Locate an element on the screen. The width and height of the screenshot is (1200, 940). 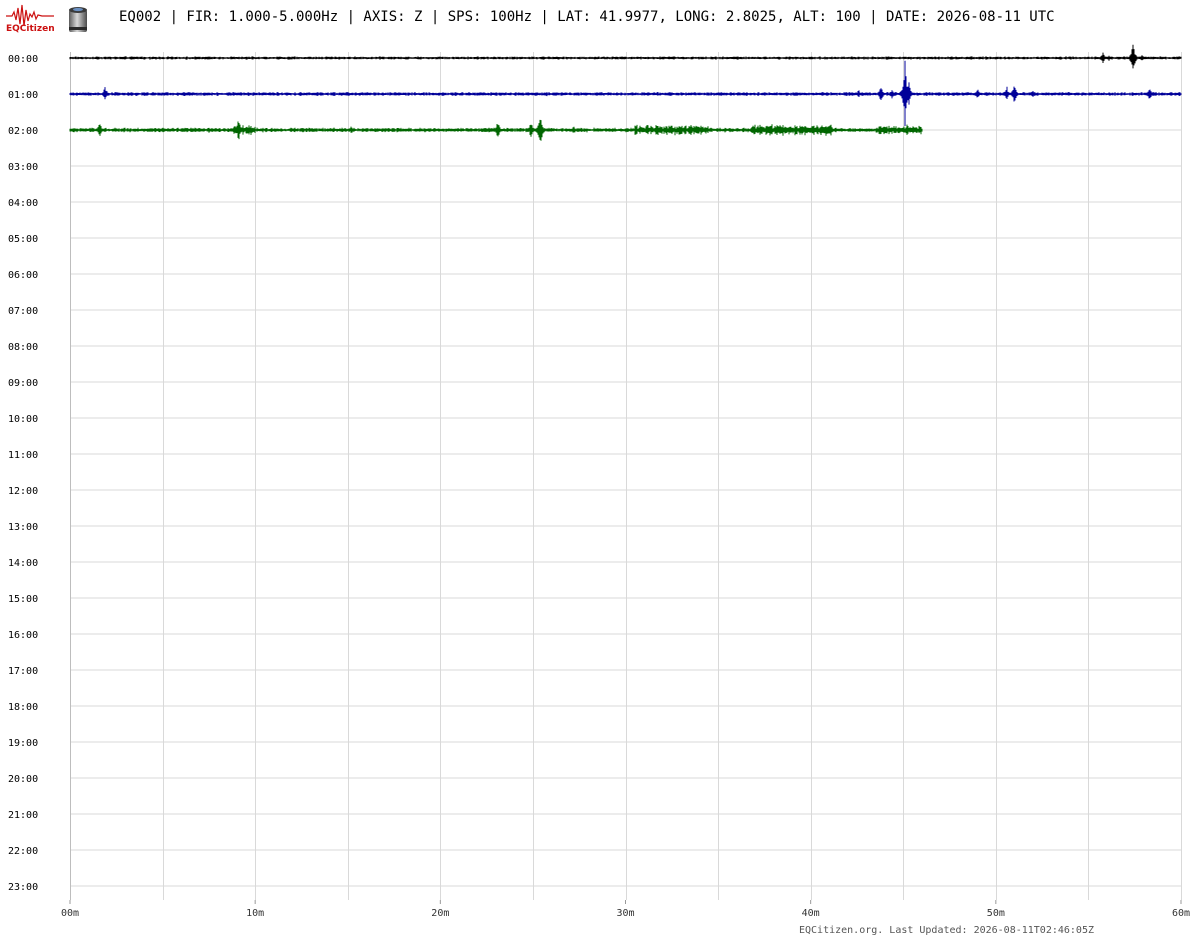
row-label: 02:00 is located at coordinates (23, 131).